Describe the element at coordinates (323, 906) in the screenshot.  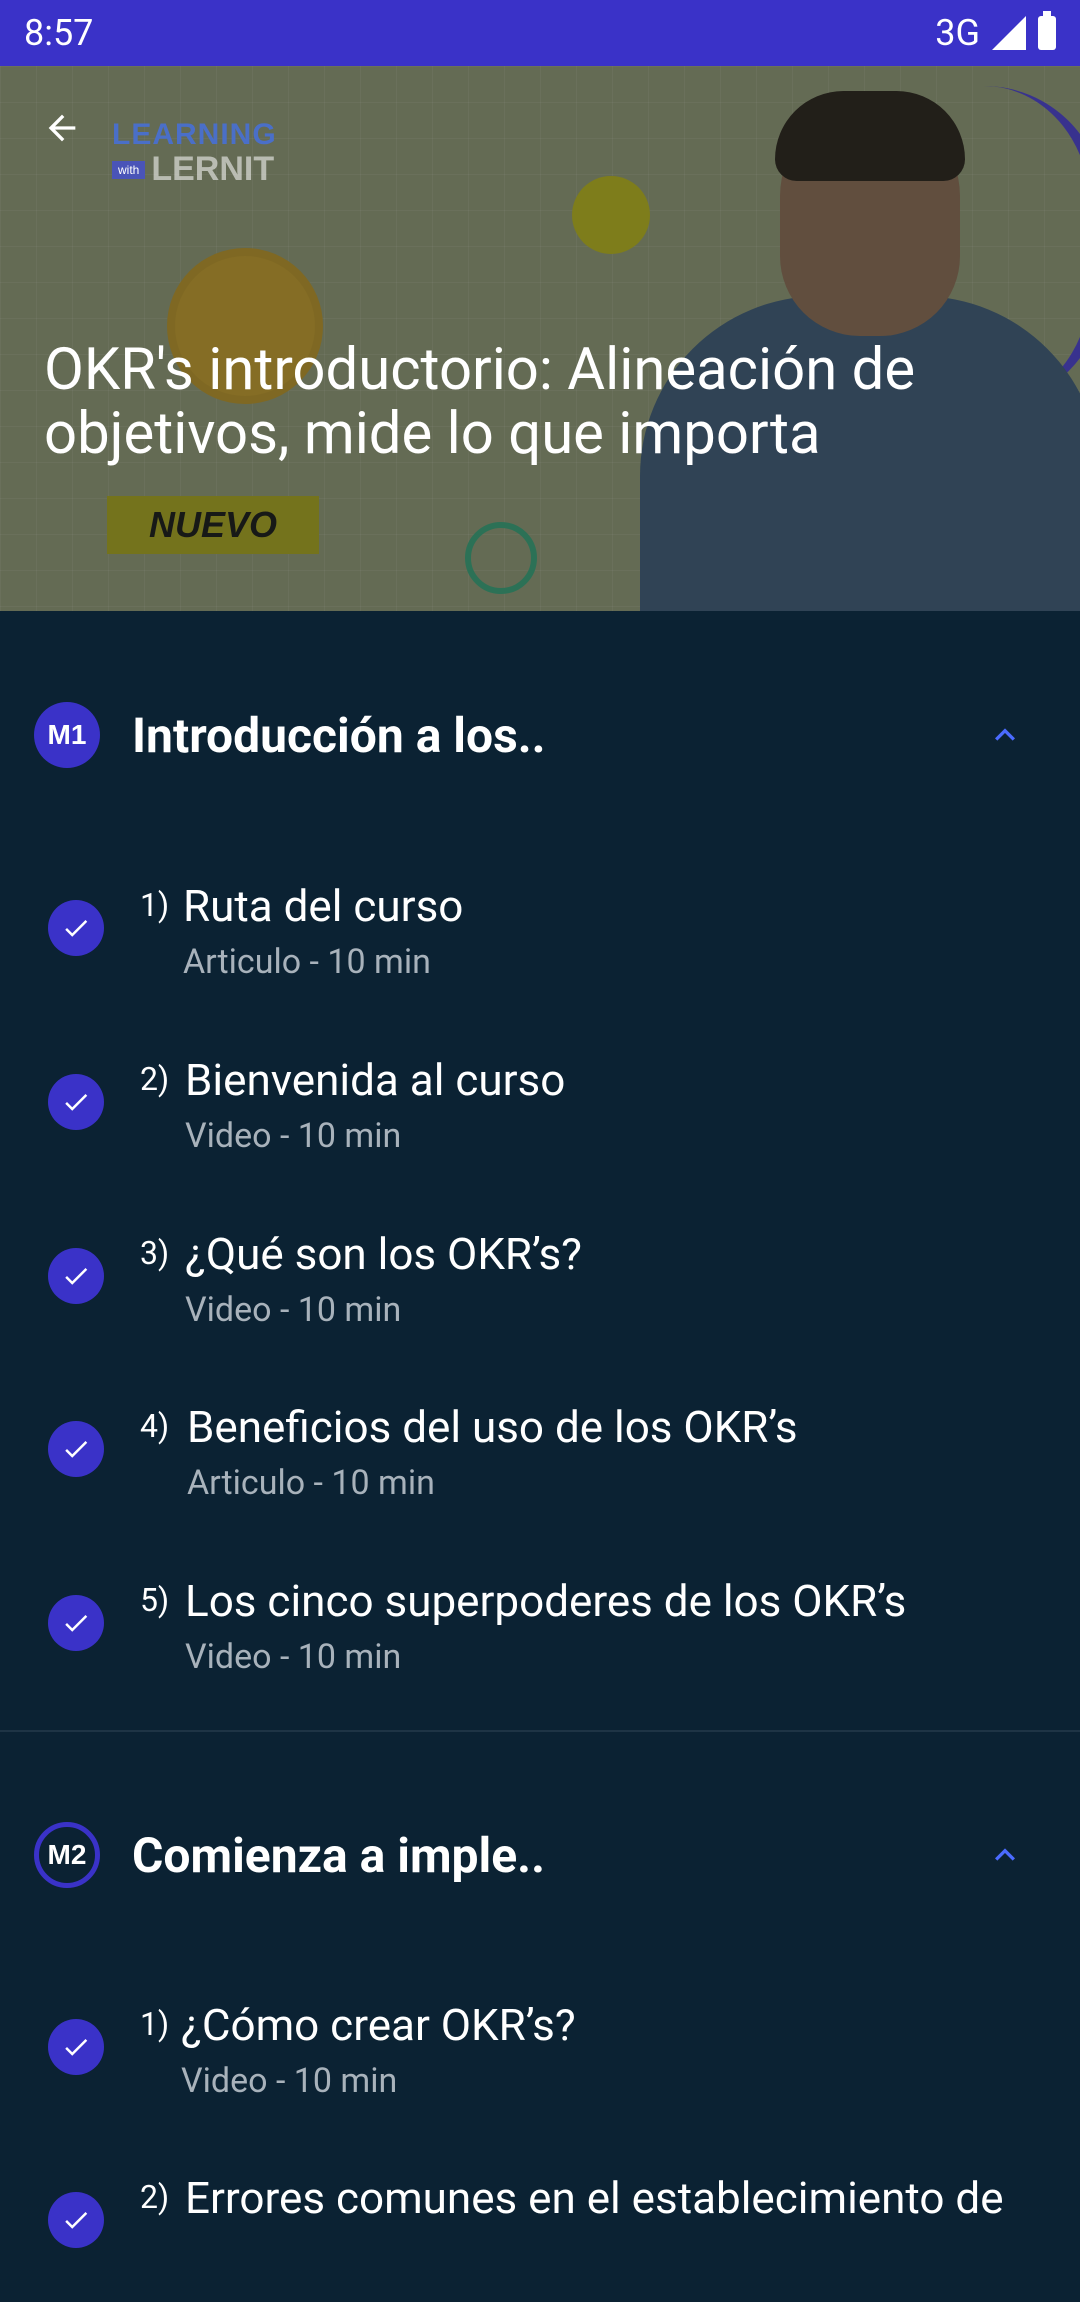
I see `lesson-title: Ruta del curso` at that location.